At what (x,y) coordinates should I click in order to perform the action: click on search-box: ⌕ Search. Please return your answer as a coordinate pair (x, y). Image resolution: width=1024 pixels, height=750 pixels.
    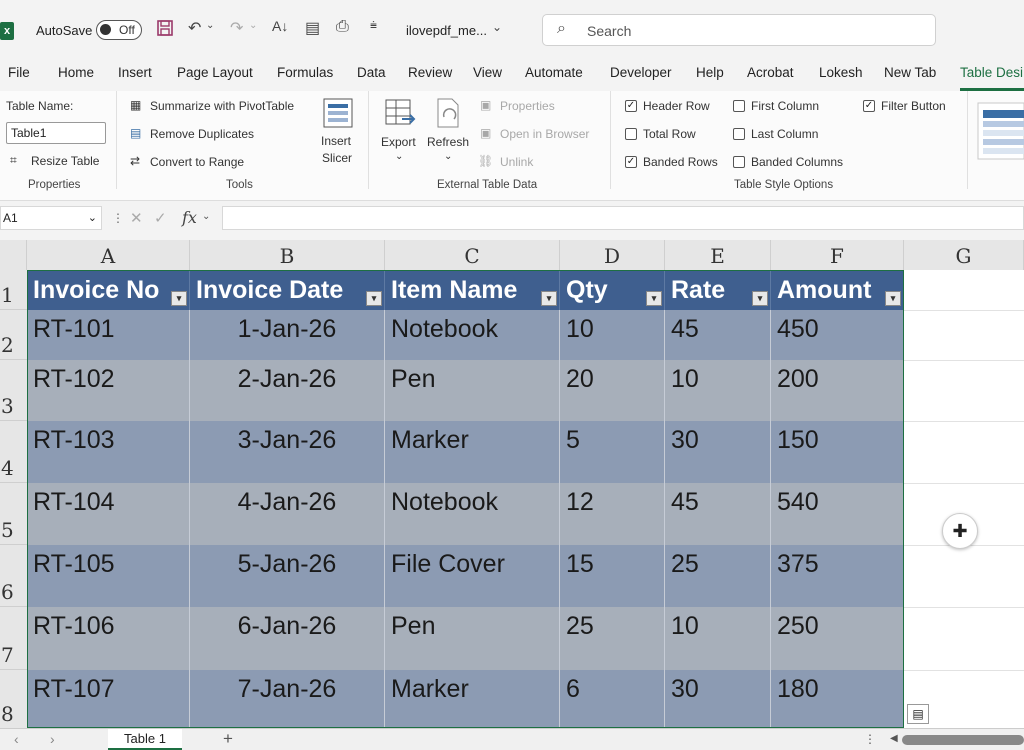
    Looking at the image, I should click on (739, 30).